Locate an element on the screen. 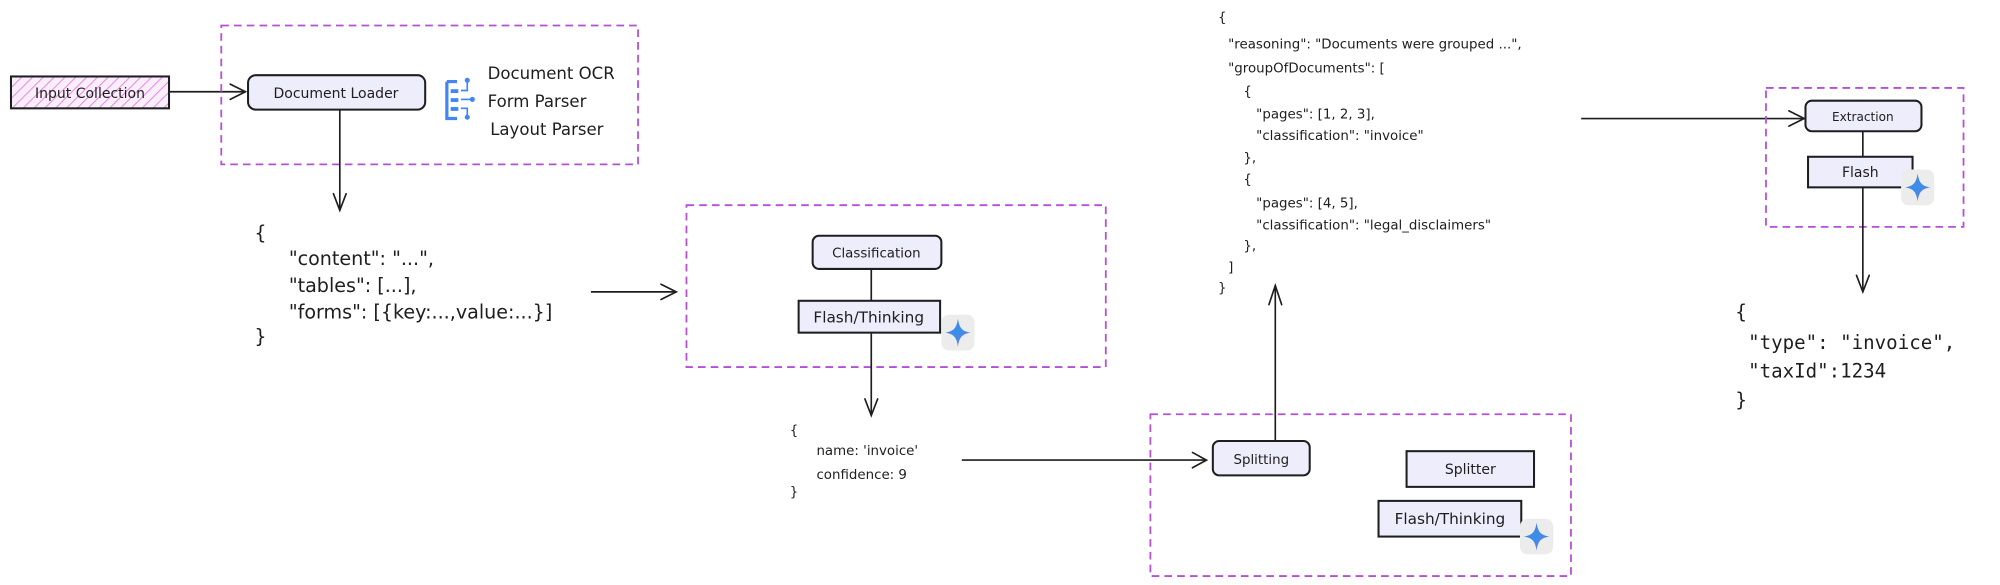 The height and width of the screenshot is (585, 2000). extraction-node: Extraction is located at coordinates (1863, 116).